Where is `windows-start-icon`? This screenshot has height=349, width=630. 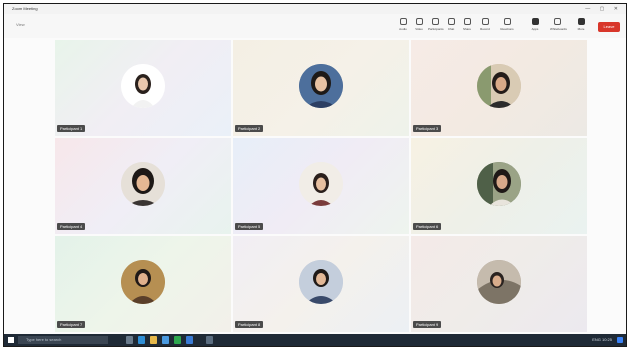 windows-start-icon is located at coordinates (11, 340).